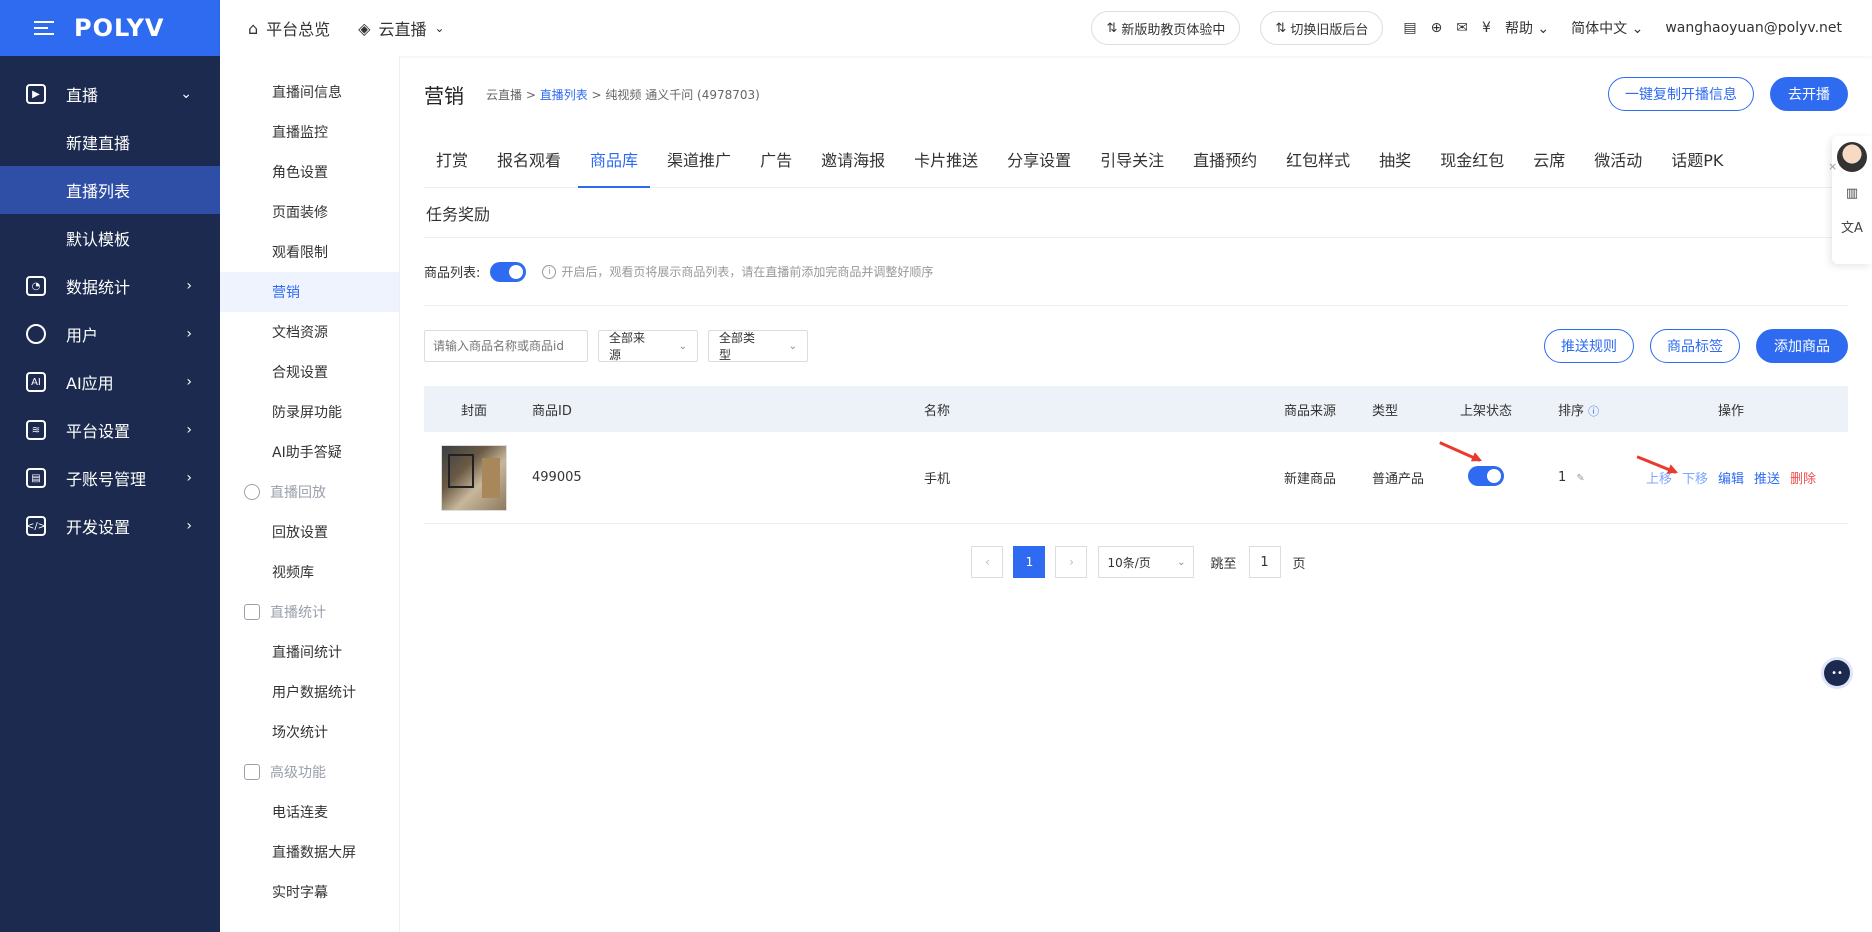  What do you see at coordinates (853, 159) in the screenshot?
I see `tab-poster: 邀请海报` at bounding box center [853, 159].